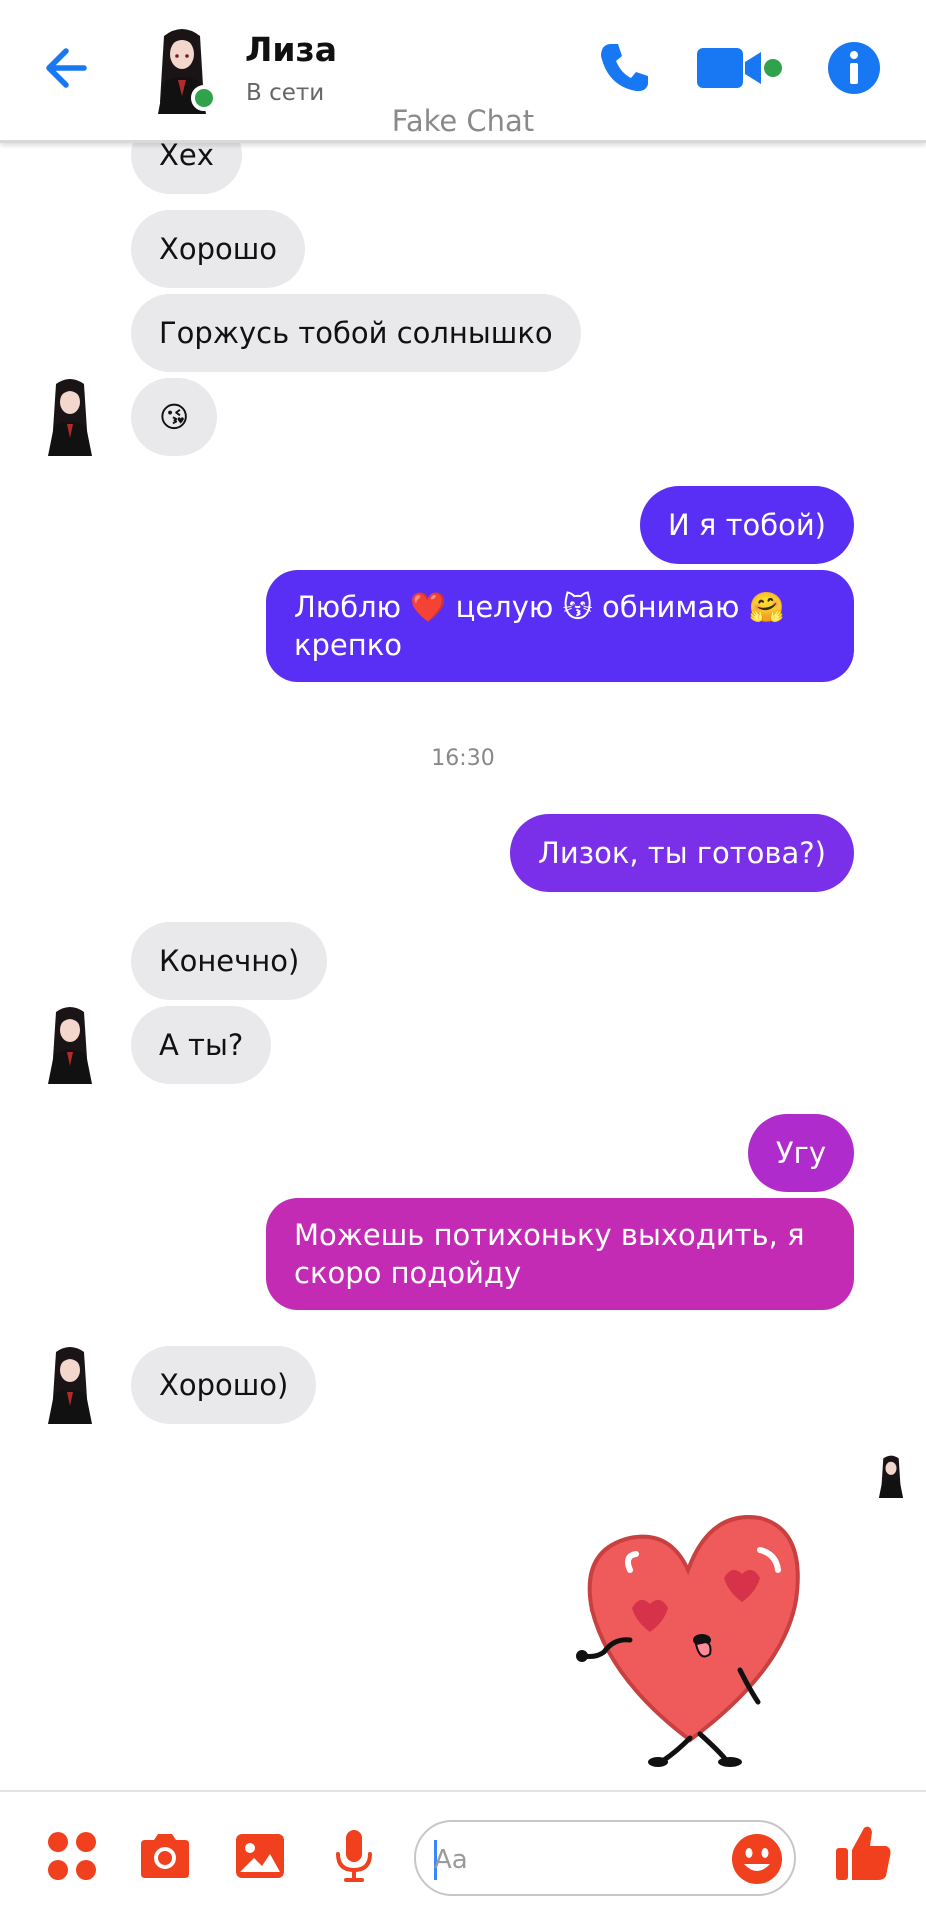 The width and height of the screenshot is (926, 1920). I want to click on message-out: Угу, so click(800, 1153).